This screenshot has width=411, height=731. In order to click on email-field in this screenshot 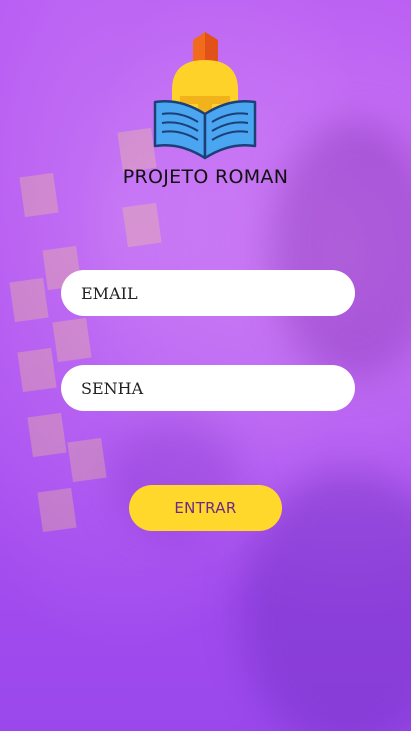, I will do `click(208, 293)`.